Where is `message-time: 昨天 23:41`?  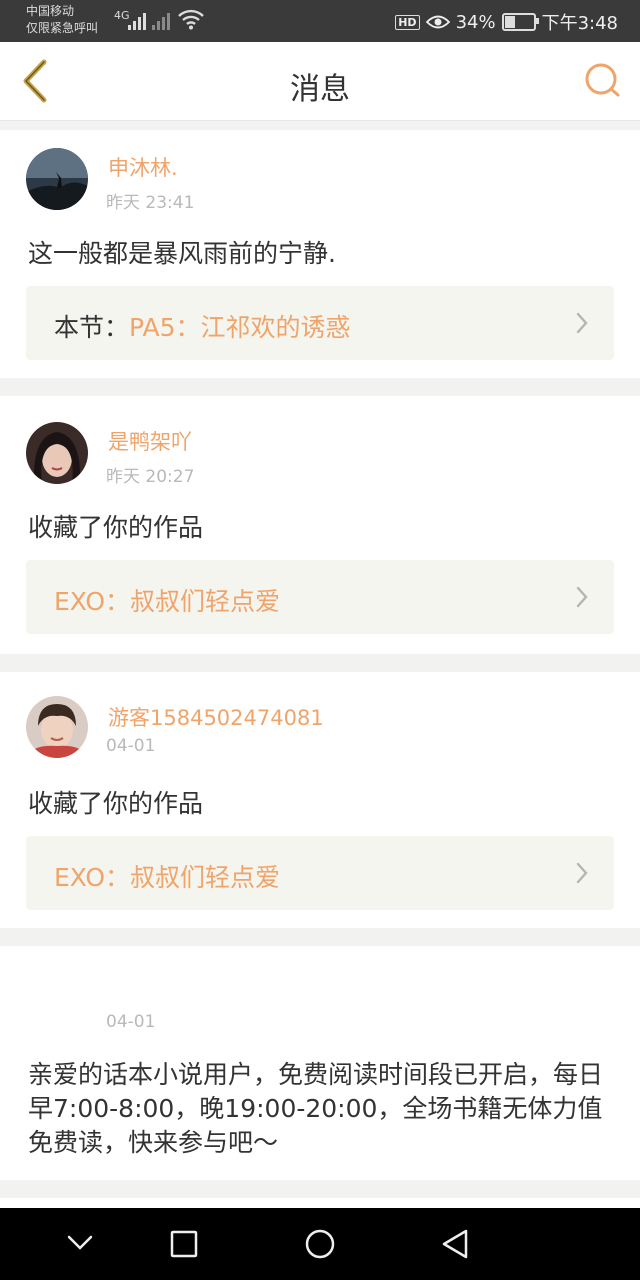 message-time: 昨天 23:41 is located at coordinates (150, 203).